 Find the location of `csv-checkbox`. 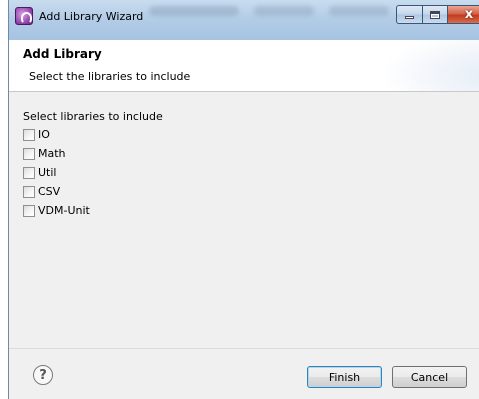

csv-checkbox is located at coordinates (29, 191).